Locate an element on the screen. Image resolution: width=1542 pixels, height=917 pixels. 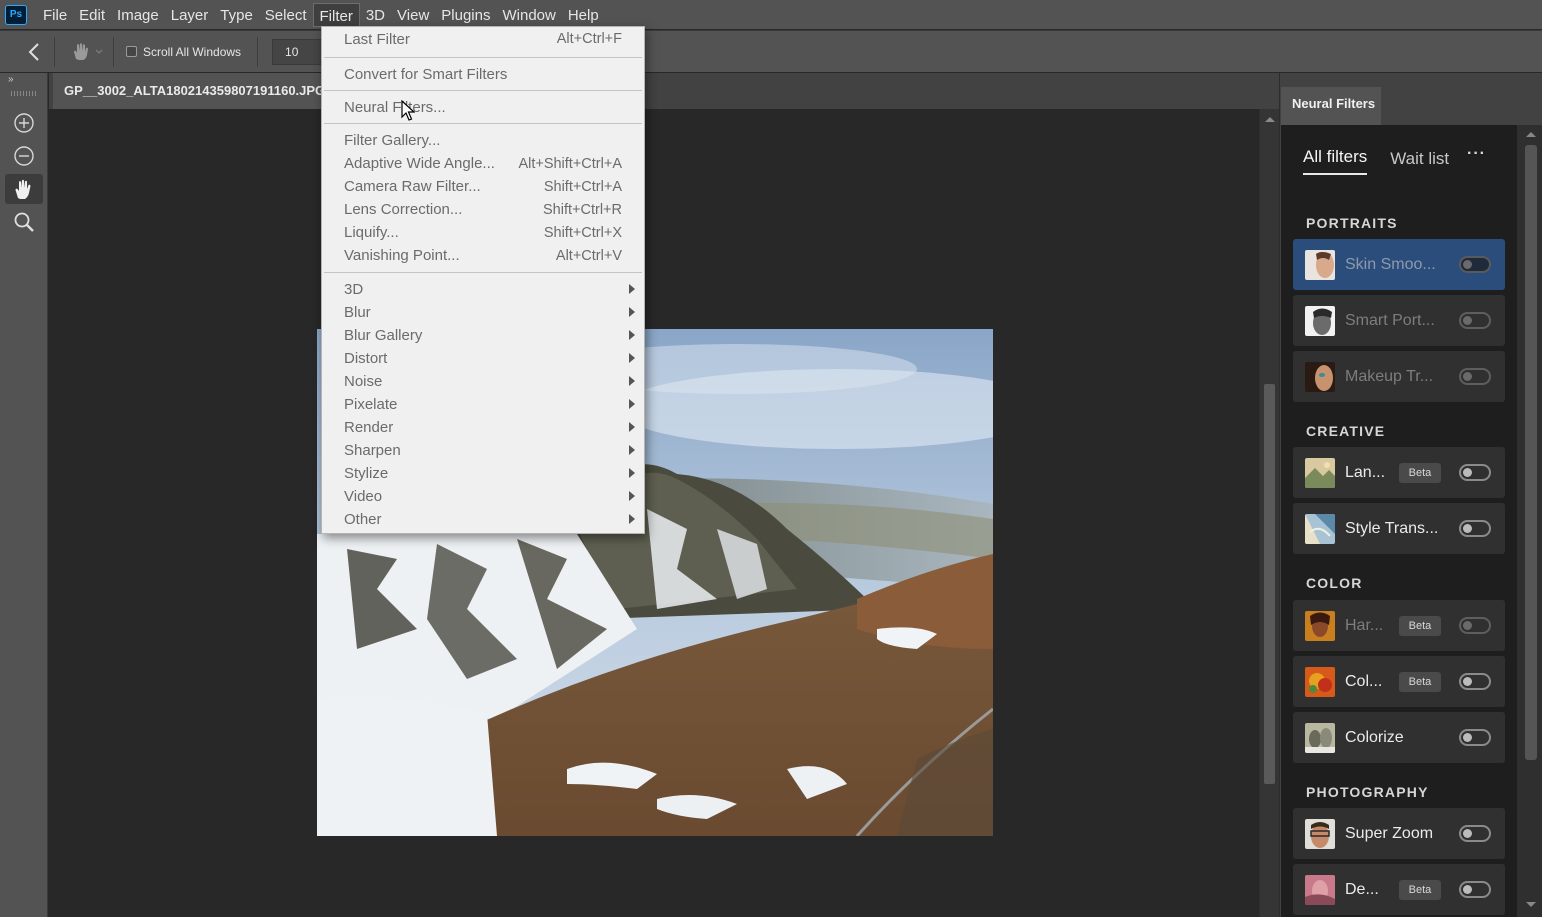
menu-3d: 3D is located at coordinates (375, 15).